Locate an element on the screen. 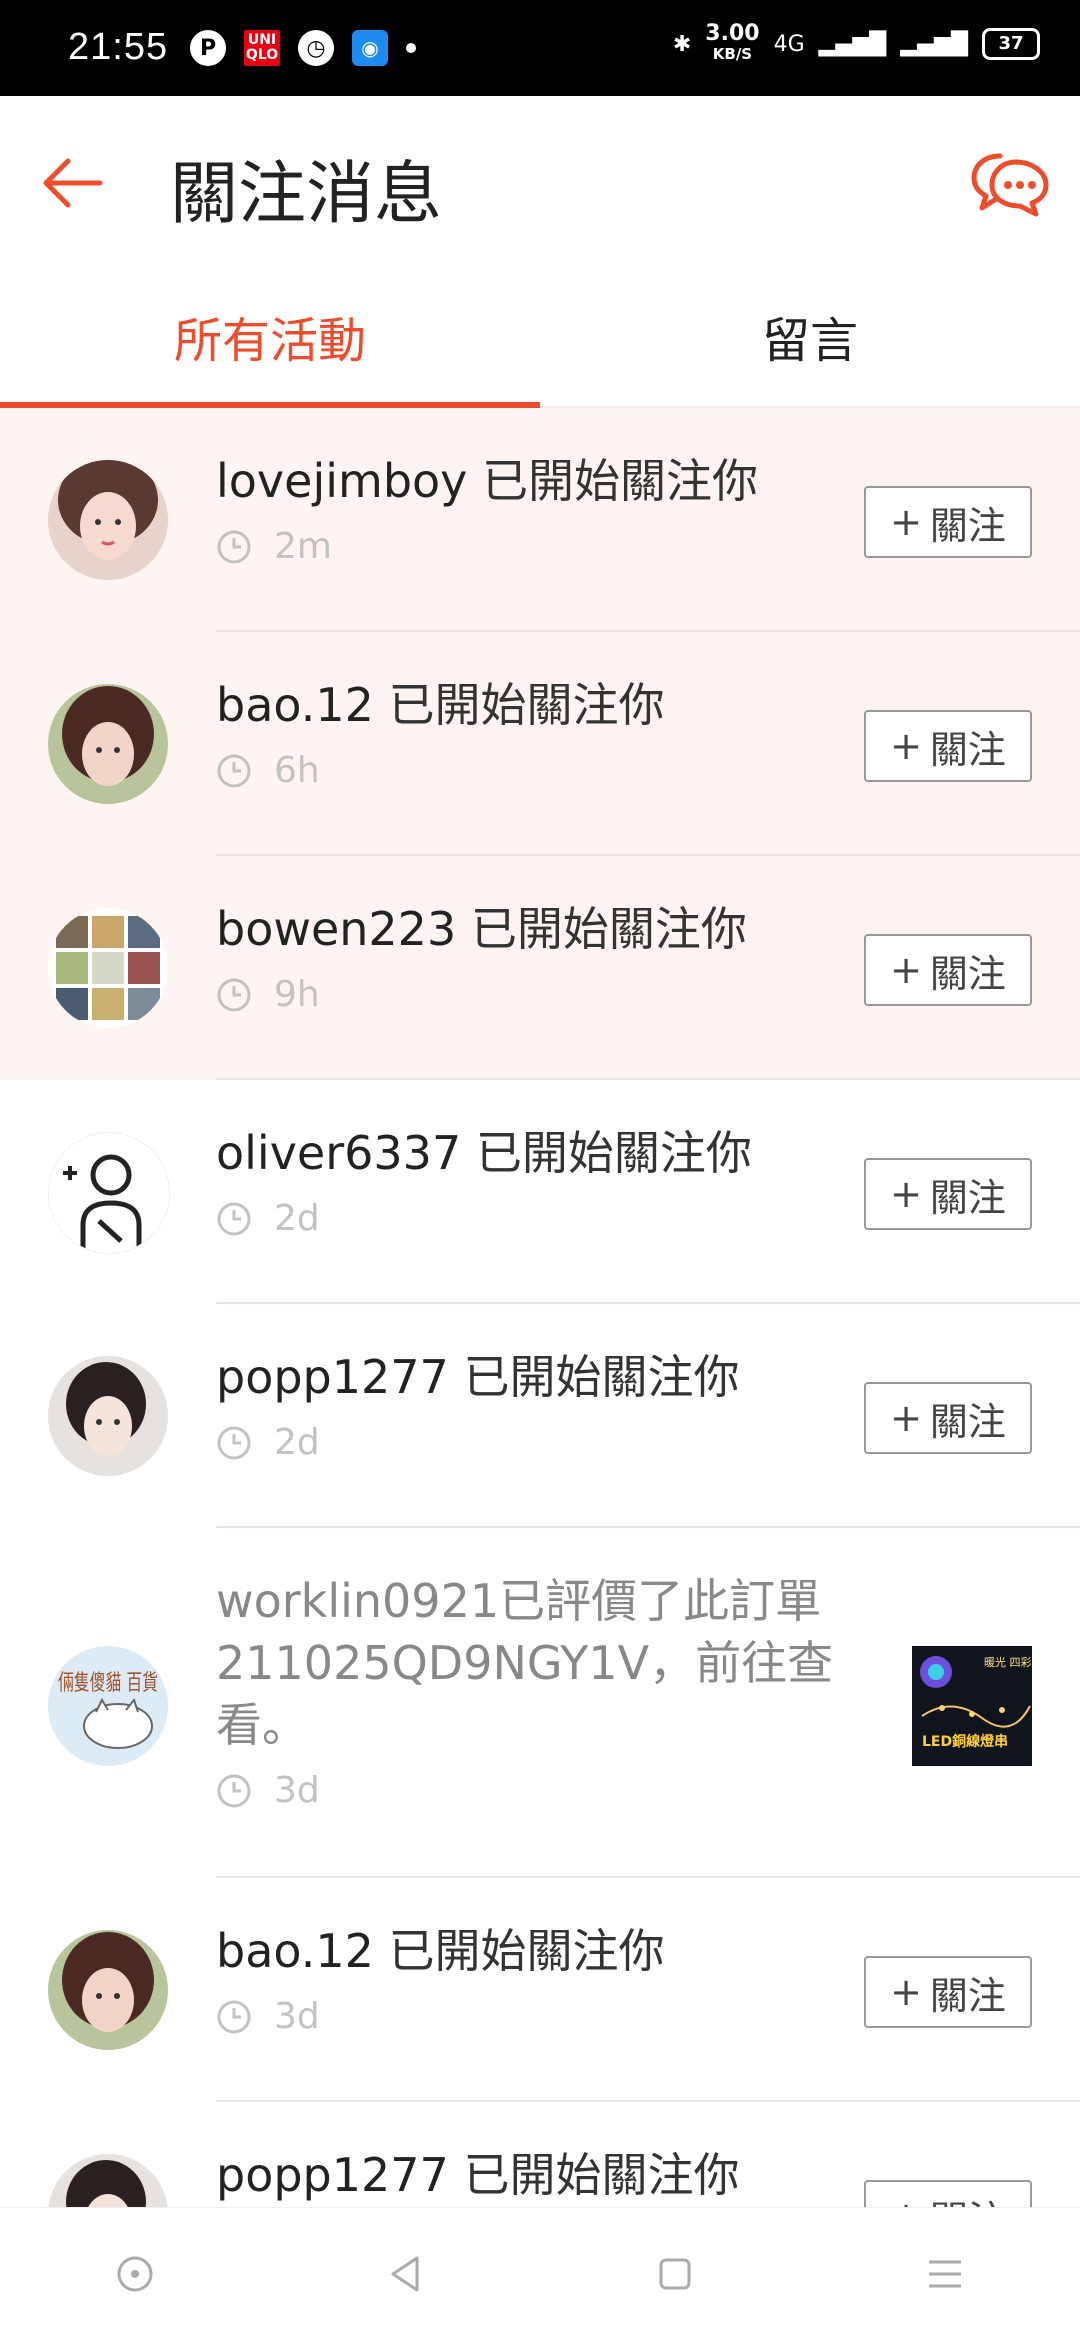 This screenshot has height=2340, width=1080. timestamp: 2m is located at coordinates (526, 546).